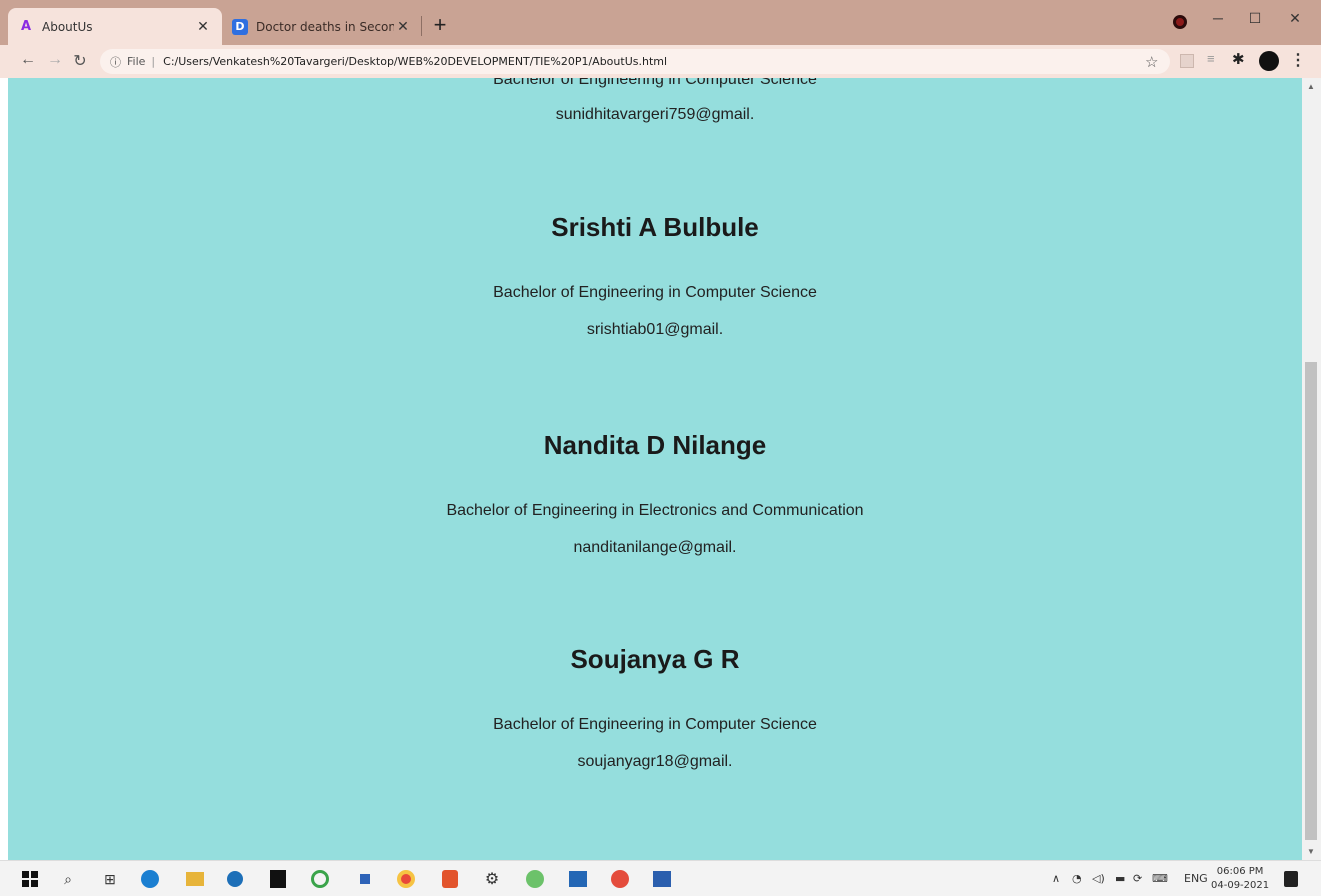  What do you see at coordinates (655, 547) in the screenshot?
I see `member-email: nanditanilange@gmail.` at bounding box center [655, 547].